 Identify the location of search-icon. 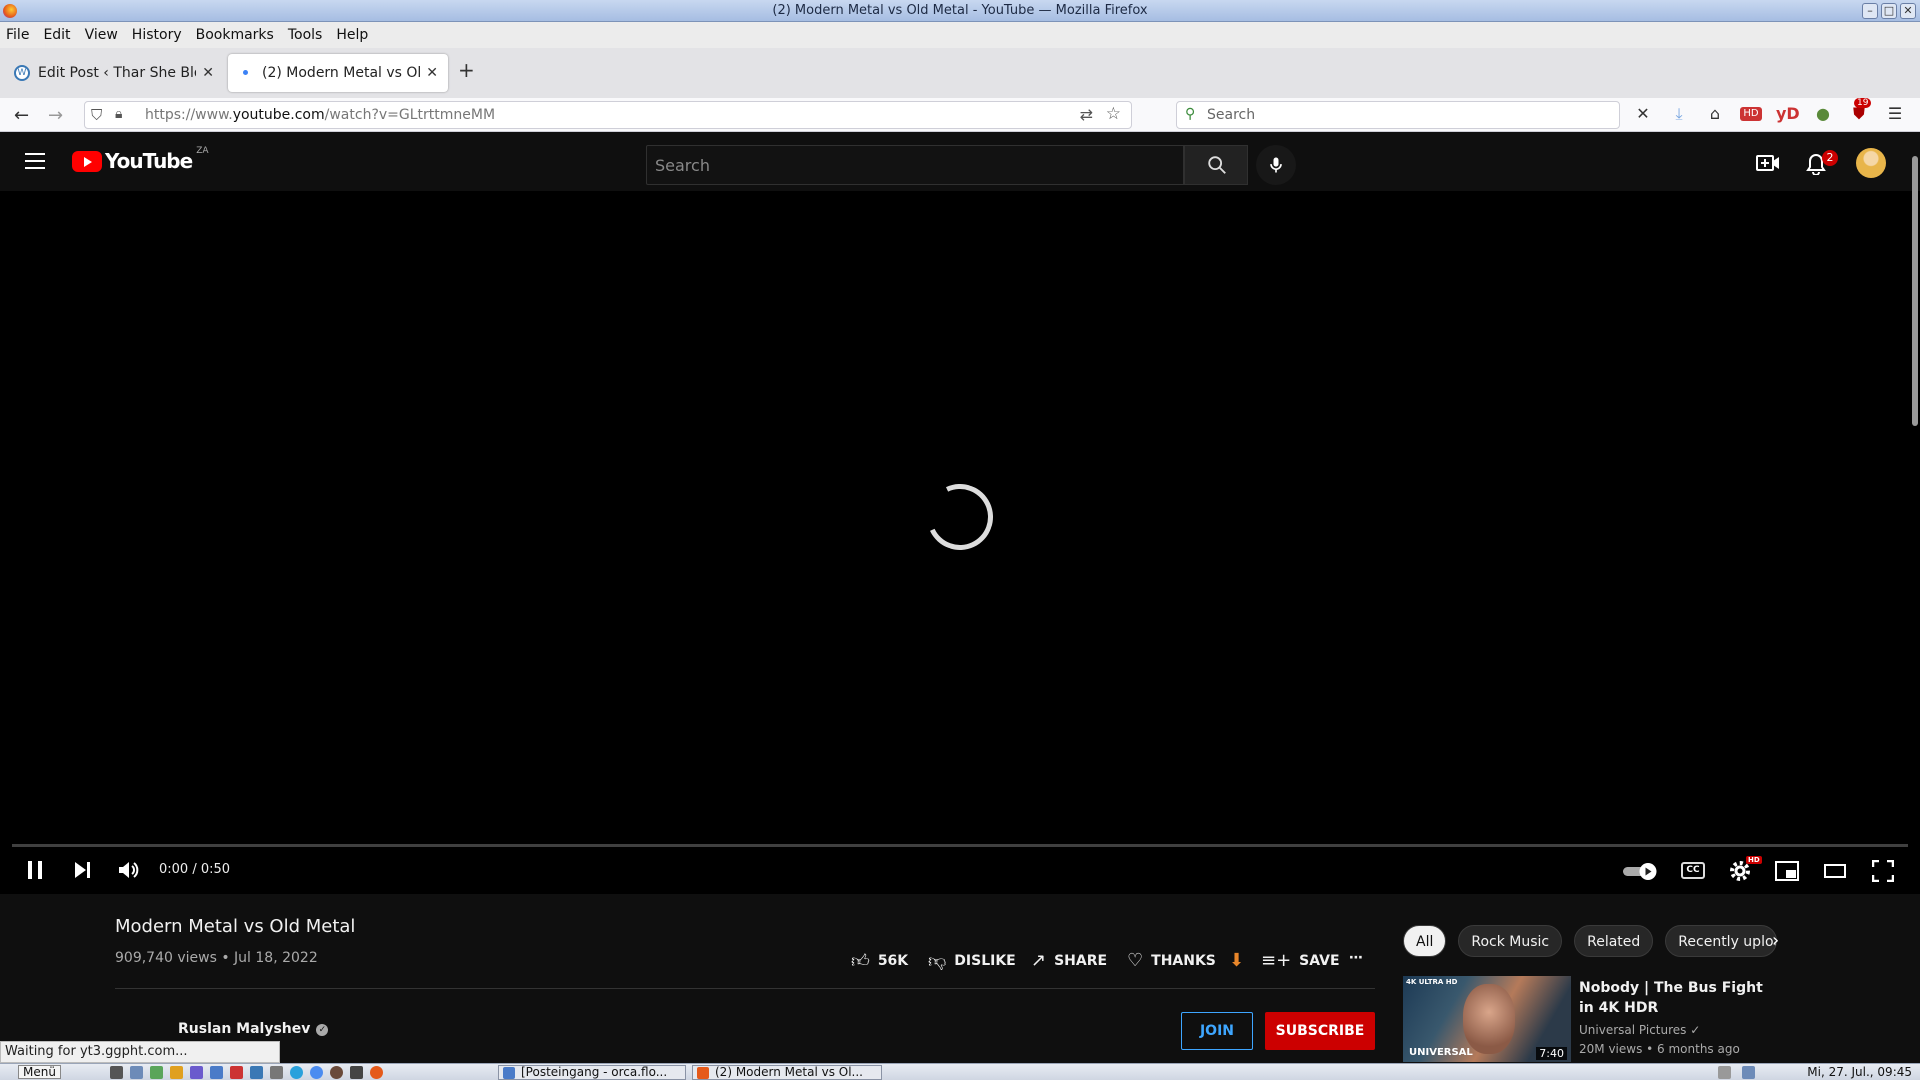
(1217, 165).